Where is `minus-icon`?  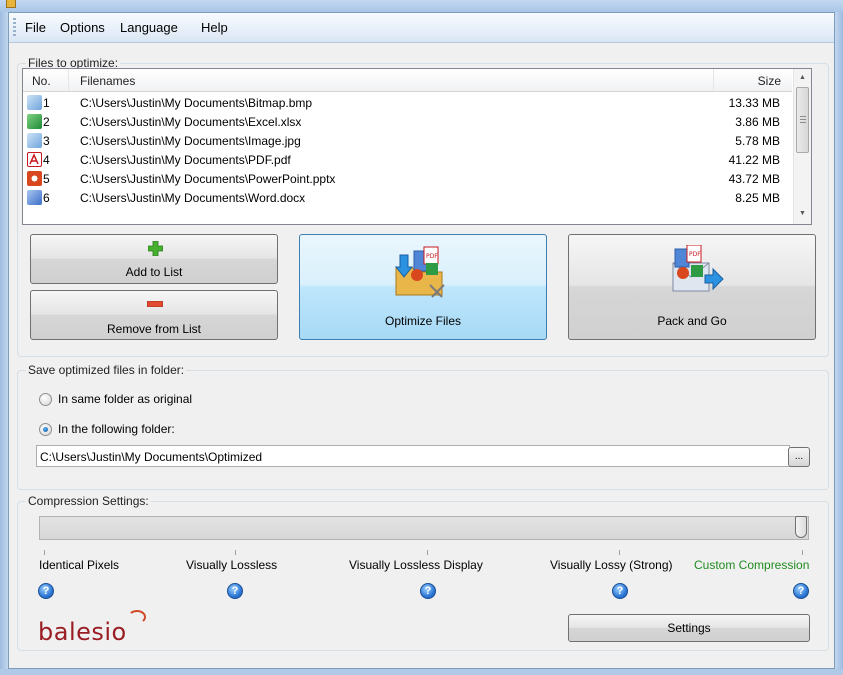 minus-icon is located at coordinates (155, 304).